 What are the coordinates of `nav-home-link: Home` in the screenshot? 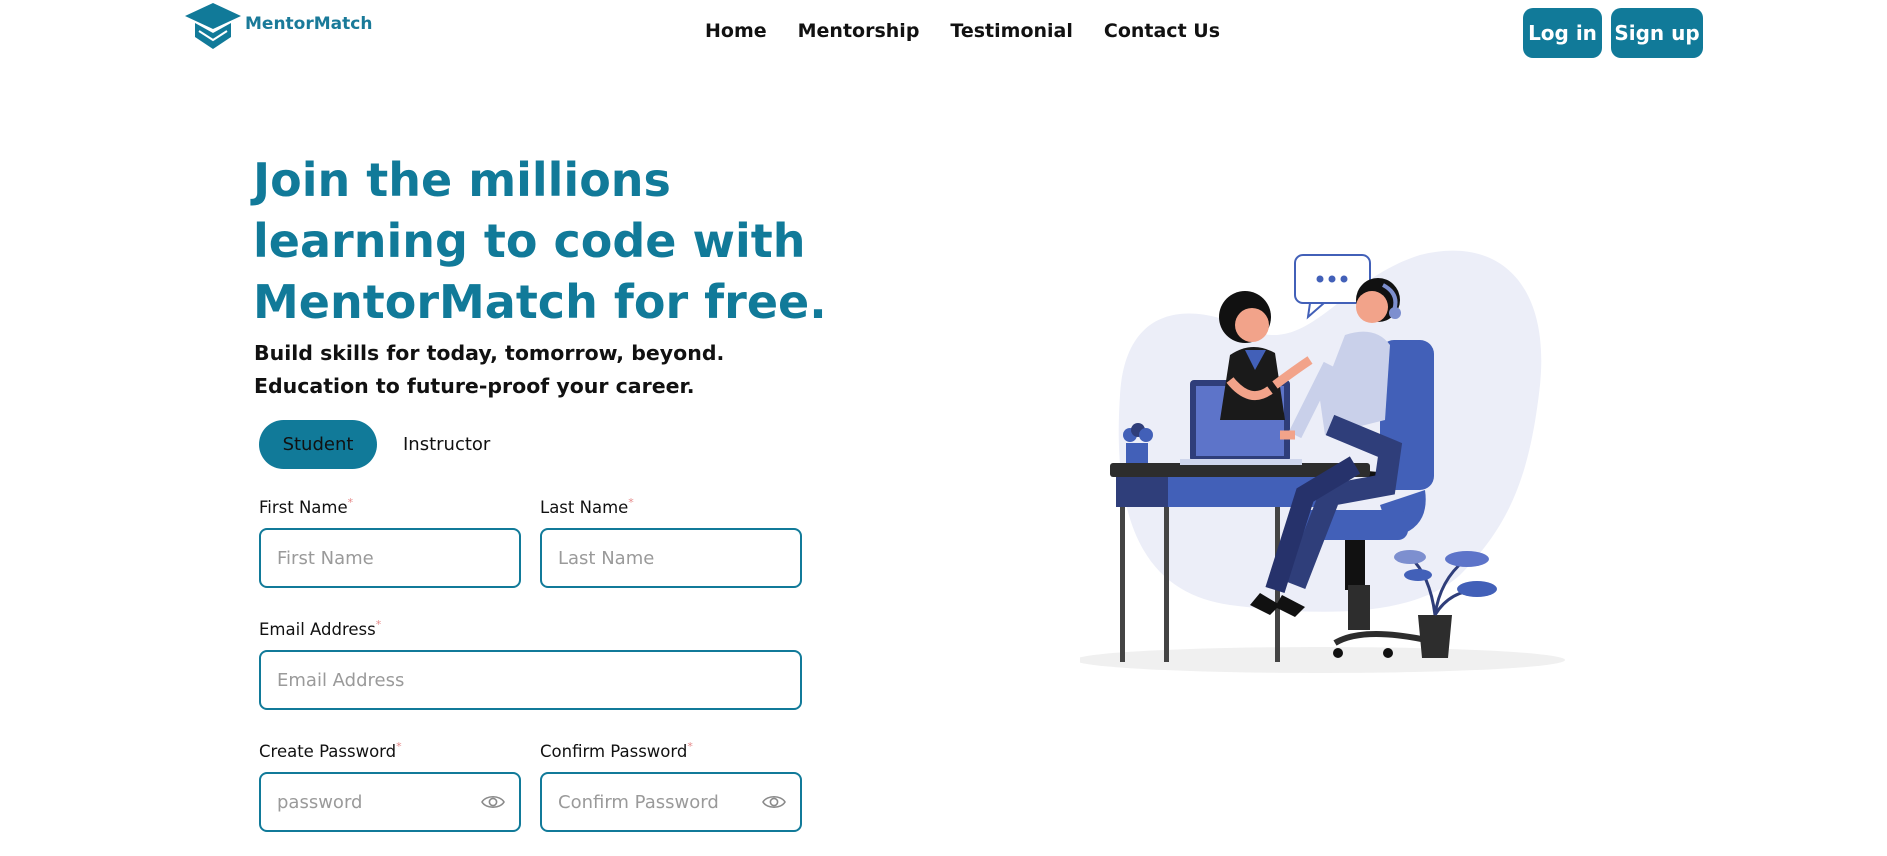 It's located at (736, 31).